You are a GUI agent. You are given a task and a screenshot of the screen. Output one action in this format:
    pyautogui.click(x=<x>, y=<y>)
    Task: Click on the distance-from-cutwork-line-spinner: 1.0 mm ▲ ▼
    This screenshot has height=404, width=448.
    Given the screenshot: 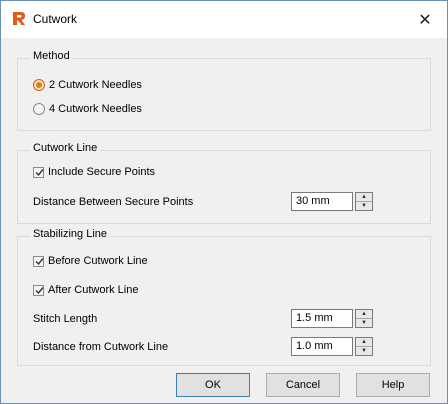 What is the action you would take?
    pyautogui.click(x=332, y=346)
    